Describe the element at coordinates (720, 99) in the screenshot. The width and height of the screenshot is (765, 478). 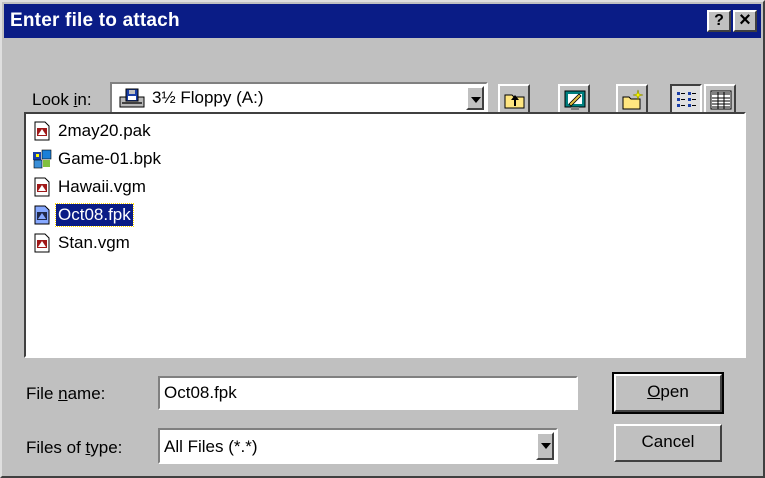
I see `details-view-button` at that location.